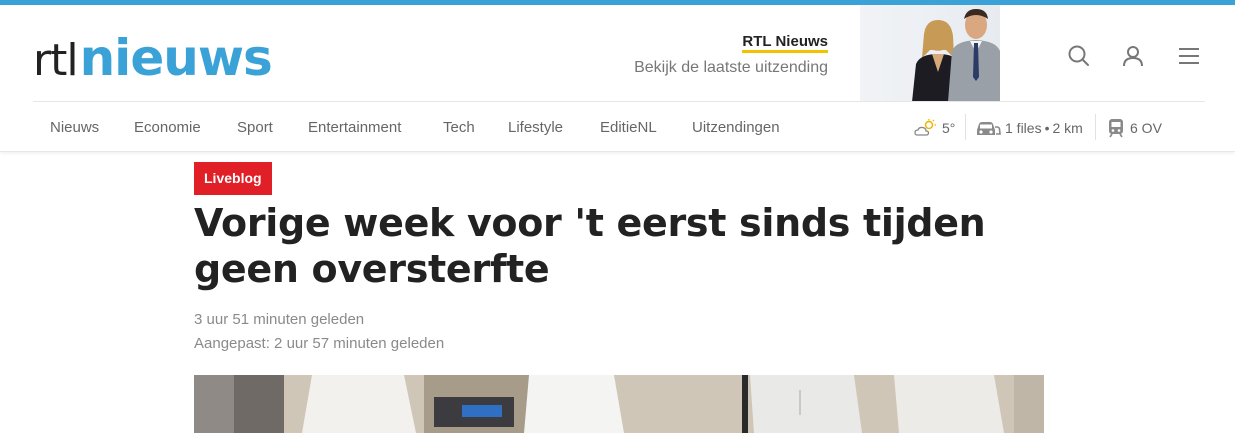 The height and width of the screenshot is (433, 1235). What do you see at coordinates (176, 58) in the screenshot?
I see `logo-main: nieuws` at bounding box center [176, 58].